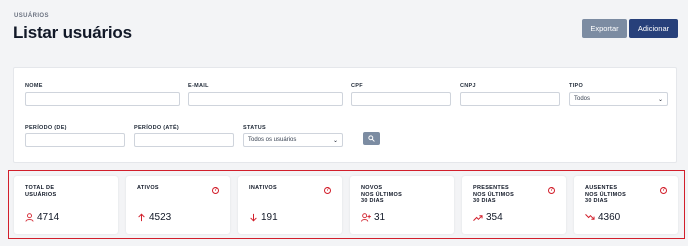  Describe the element at coordinates (401, 99) in the screenshot. I see `cpf-input` at that location.